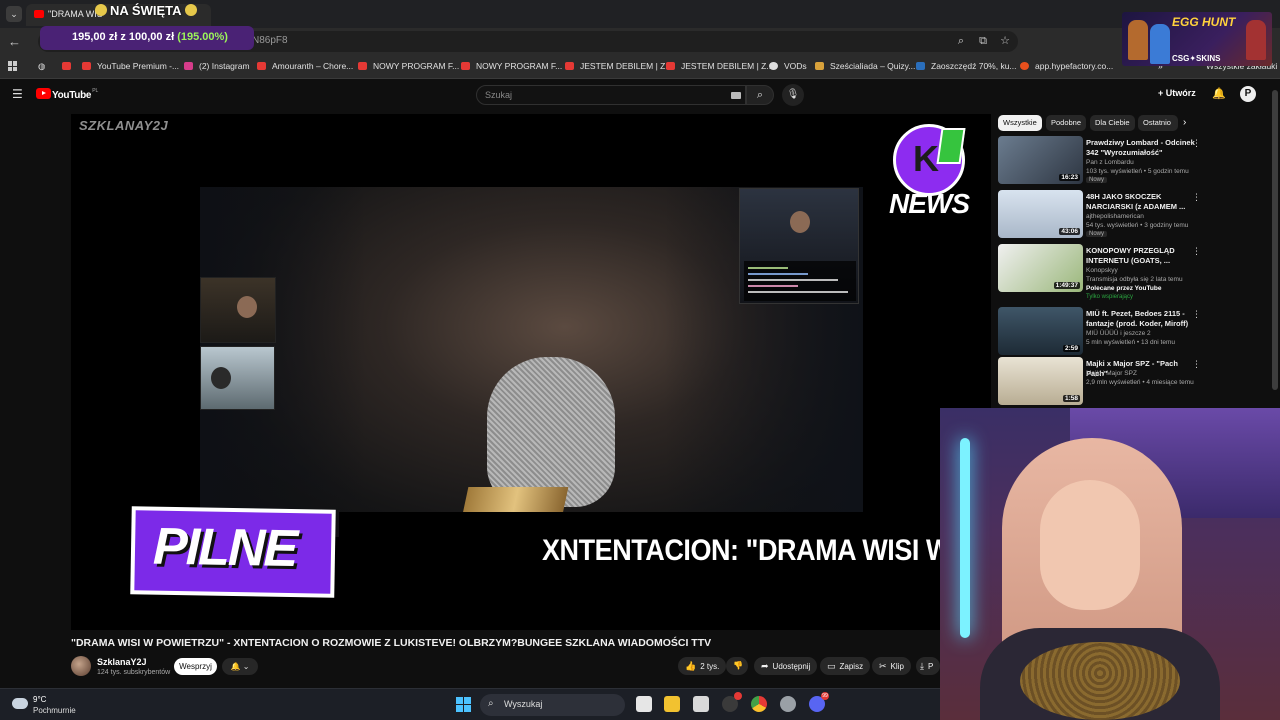  Describe the element at coordinates (1248, 94) in the screenshot. I see `account-avatar: P` at that location.